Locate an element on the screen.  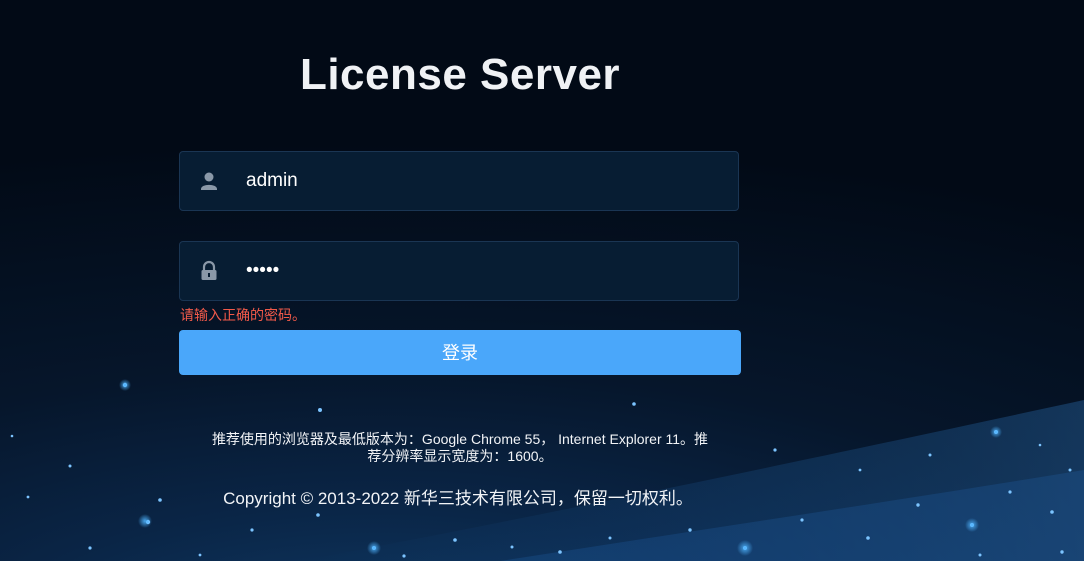
copyright-text: Copyright © 2013-2022 新华三技术有限公司，保留一切权利。 is located at coordinates (458, 498).